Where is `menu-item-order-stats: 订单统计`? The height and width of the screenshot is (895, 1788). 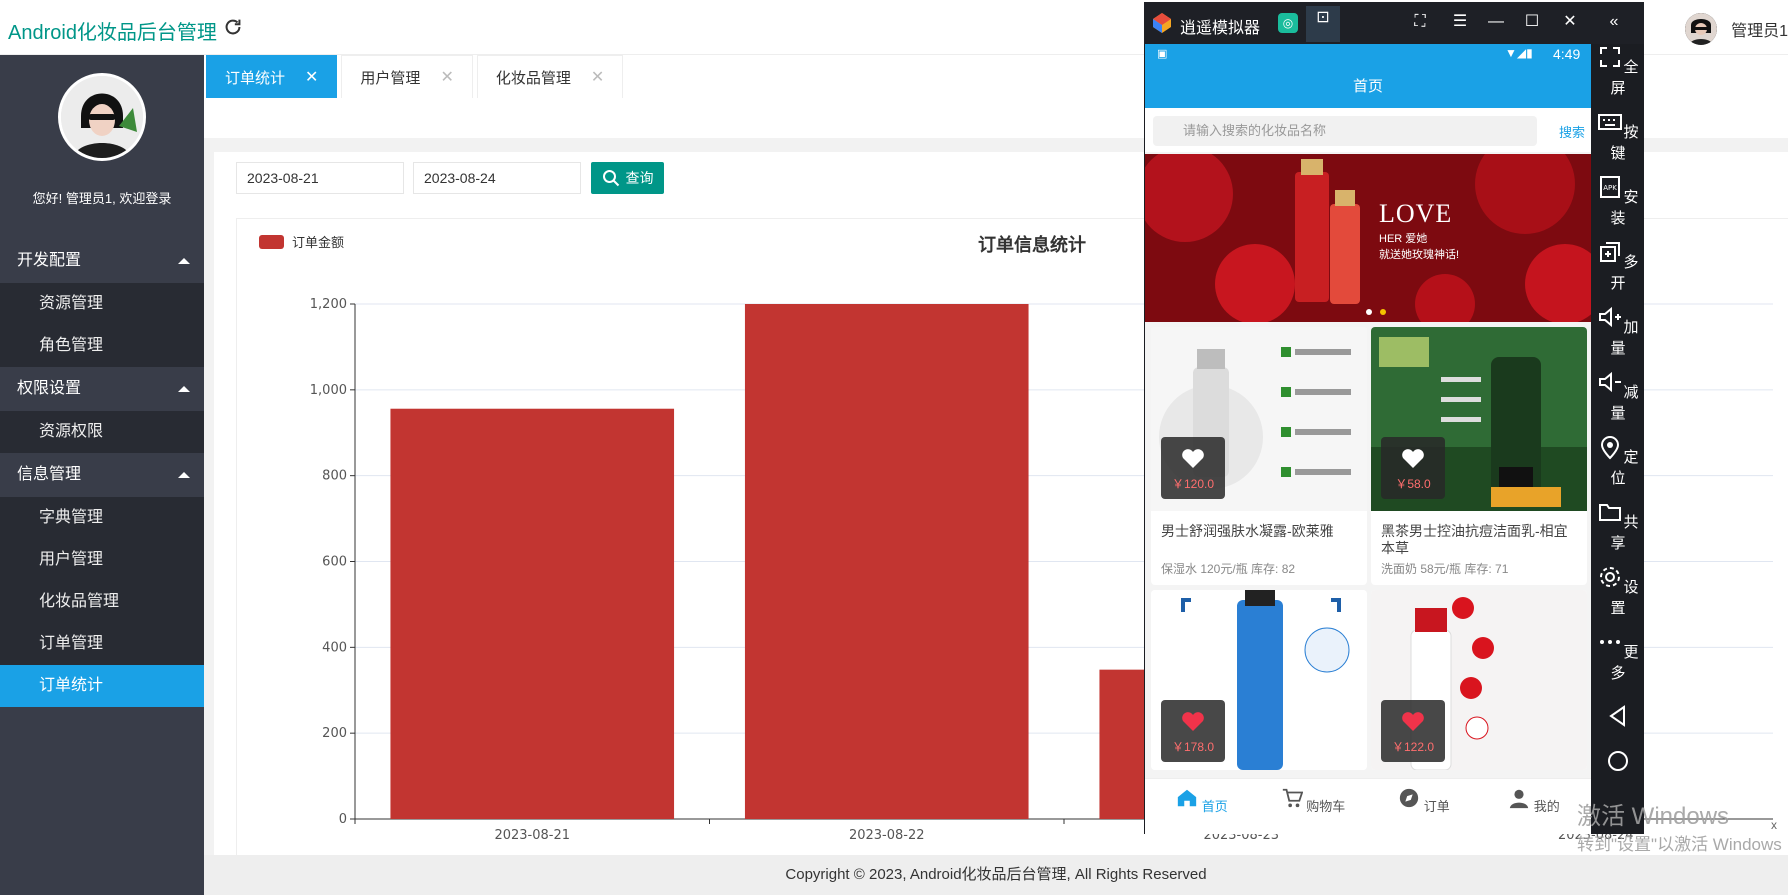
menu-item-order-stats: 订单统计 is located at coordinates (102, 686).